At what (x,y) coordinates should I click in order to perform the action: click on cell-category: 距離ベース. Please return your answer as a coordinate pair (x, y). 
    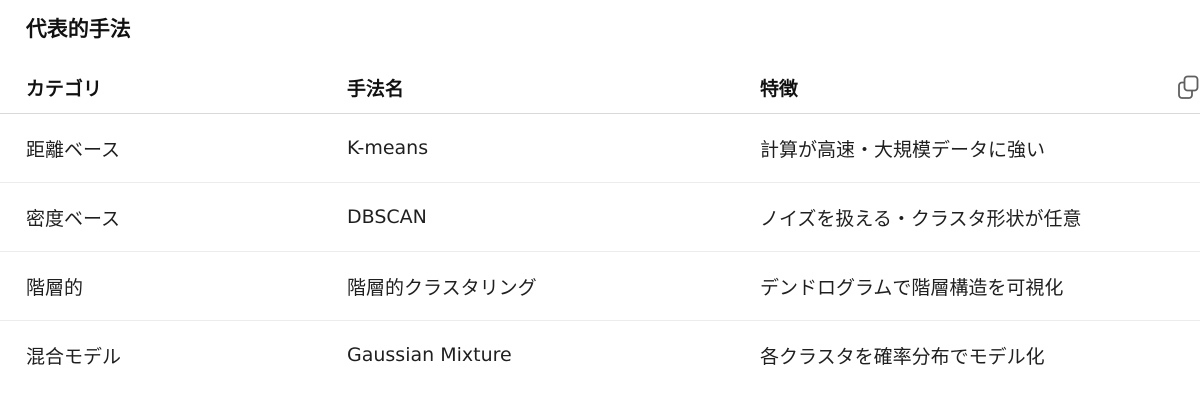
    Looking at the image, I should click on (73, 149).